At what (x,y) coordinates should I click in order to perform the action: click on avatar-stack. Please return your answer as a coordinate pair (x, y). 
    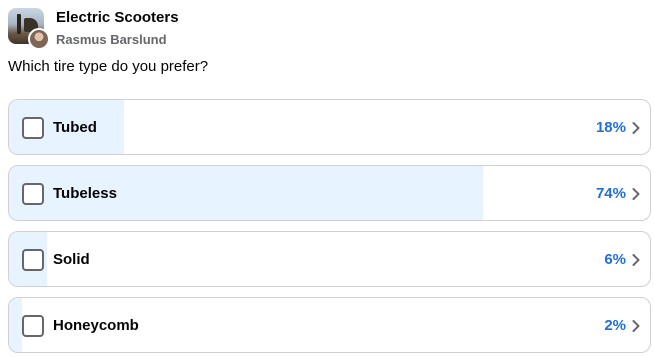
    Looking at the image, I should click on (29, 29).